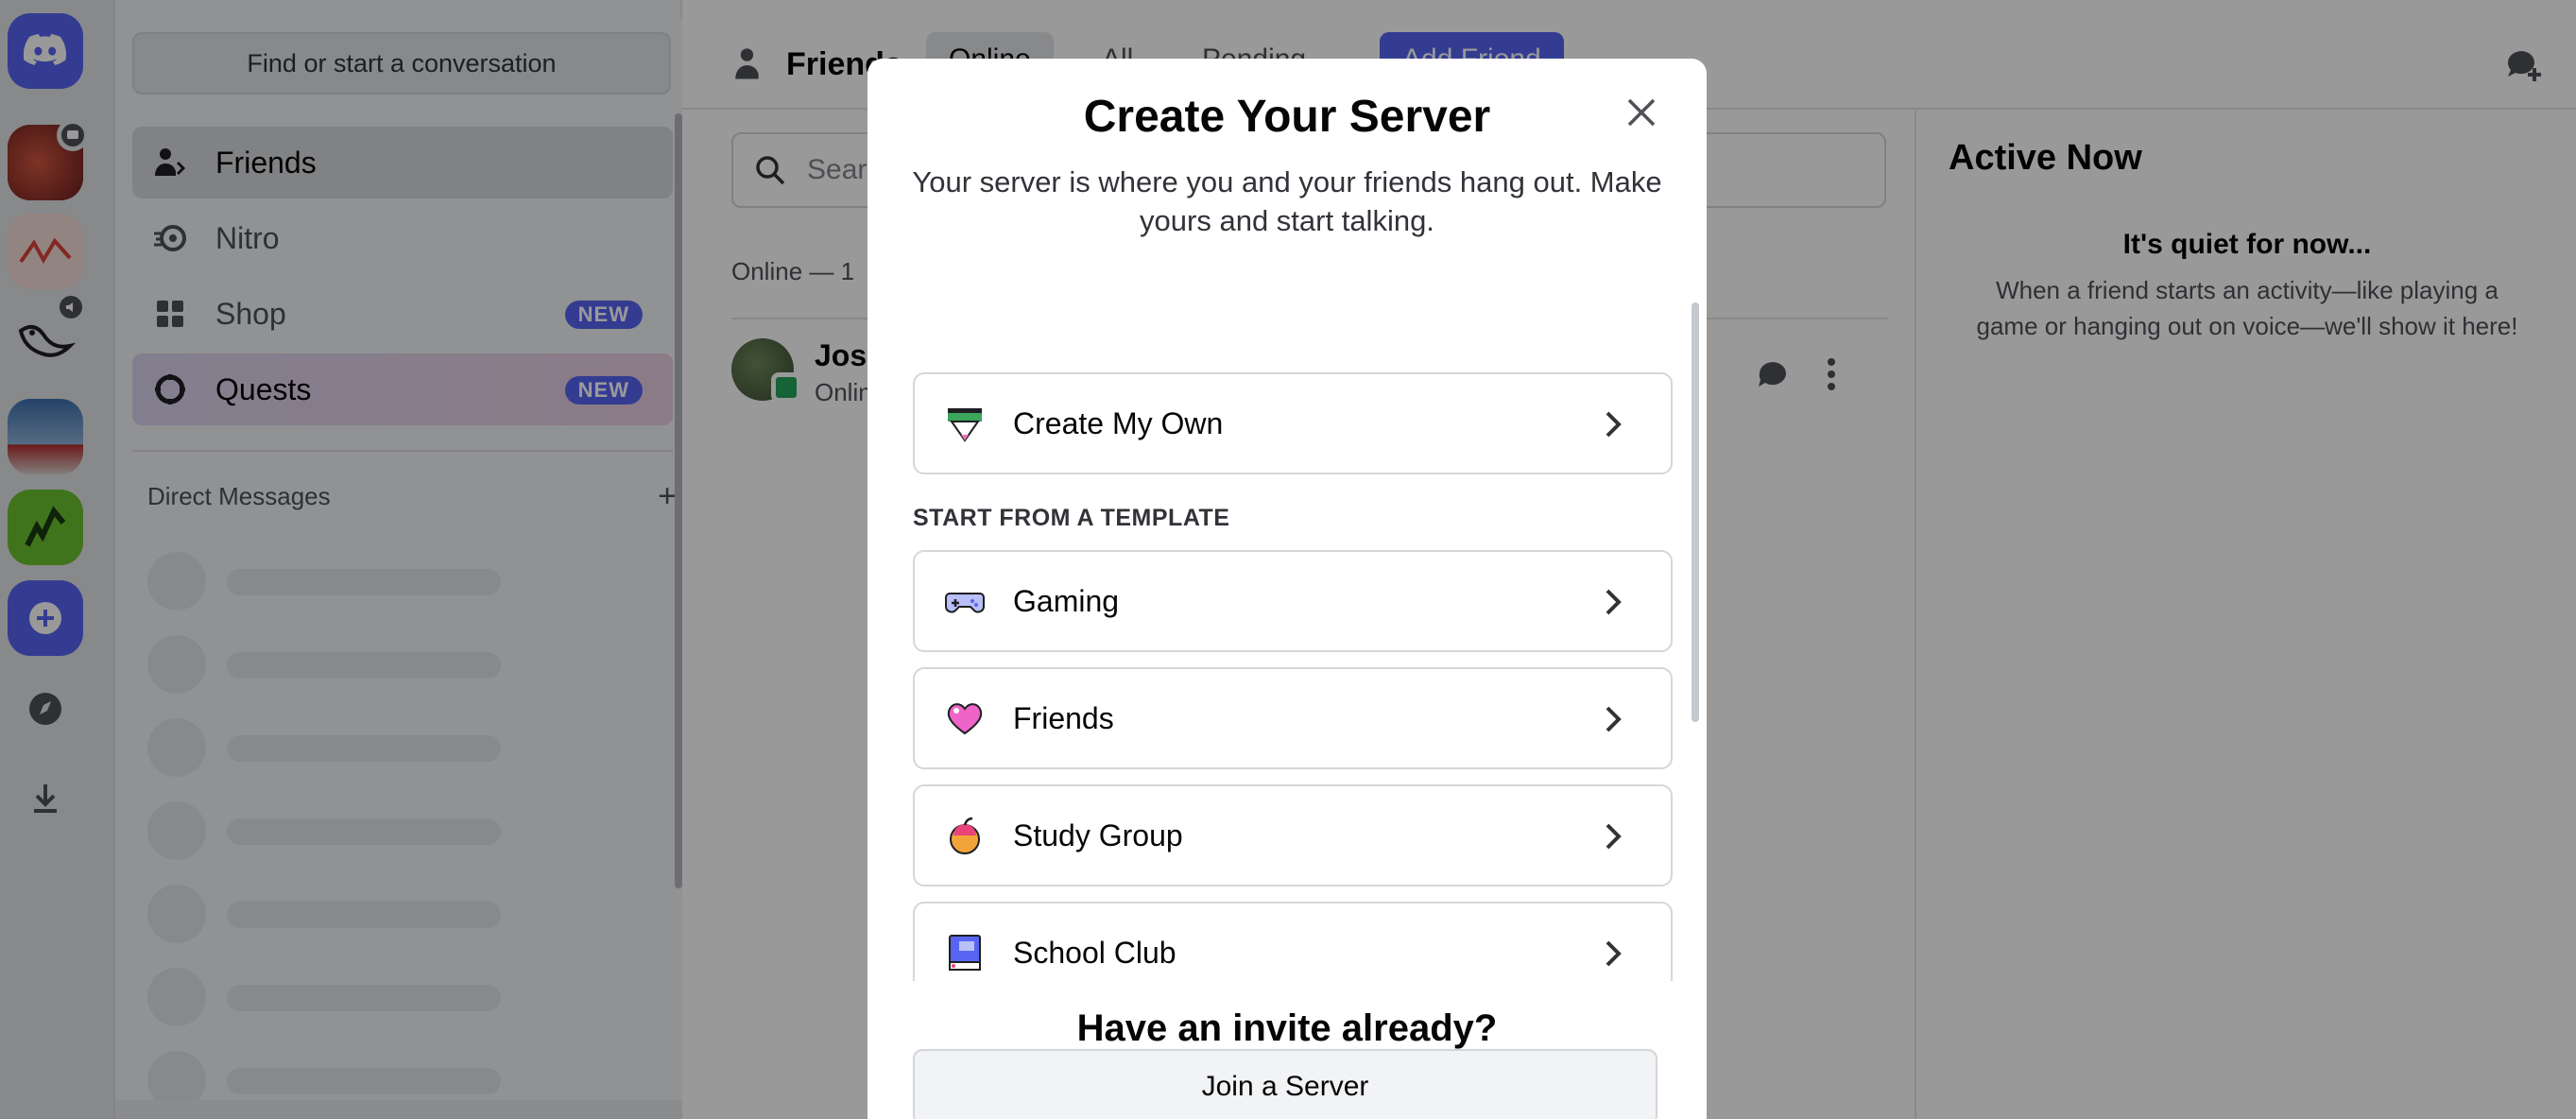 The width and height of the screenshot is (2576, 1119). Describe the element at coordinates (965, 952) in the screenshot. I see `book-emoji-icon` at that location.